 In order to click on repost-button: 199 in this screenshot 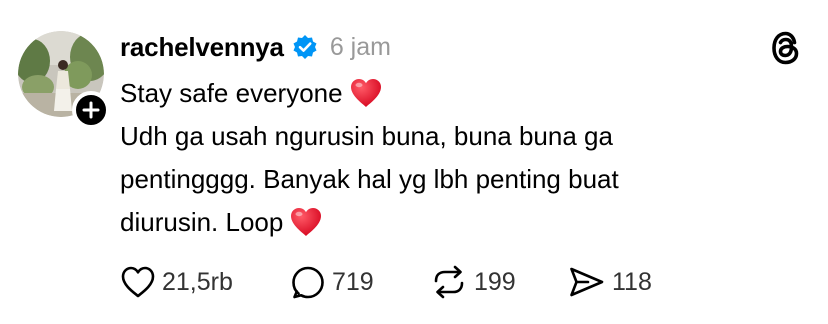, I will do `click(499, 282)`.